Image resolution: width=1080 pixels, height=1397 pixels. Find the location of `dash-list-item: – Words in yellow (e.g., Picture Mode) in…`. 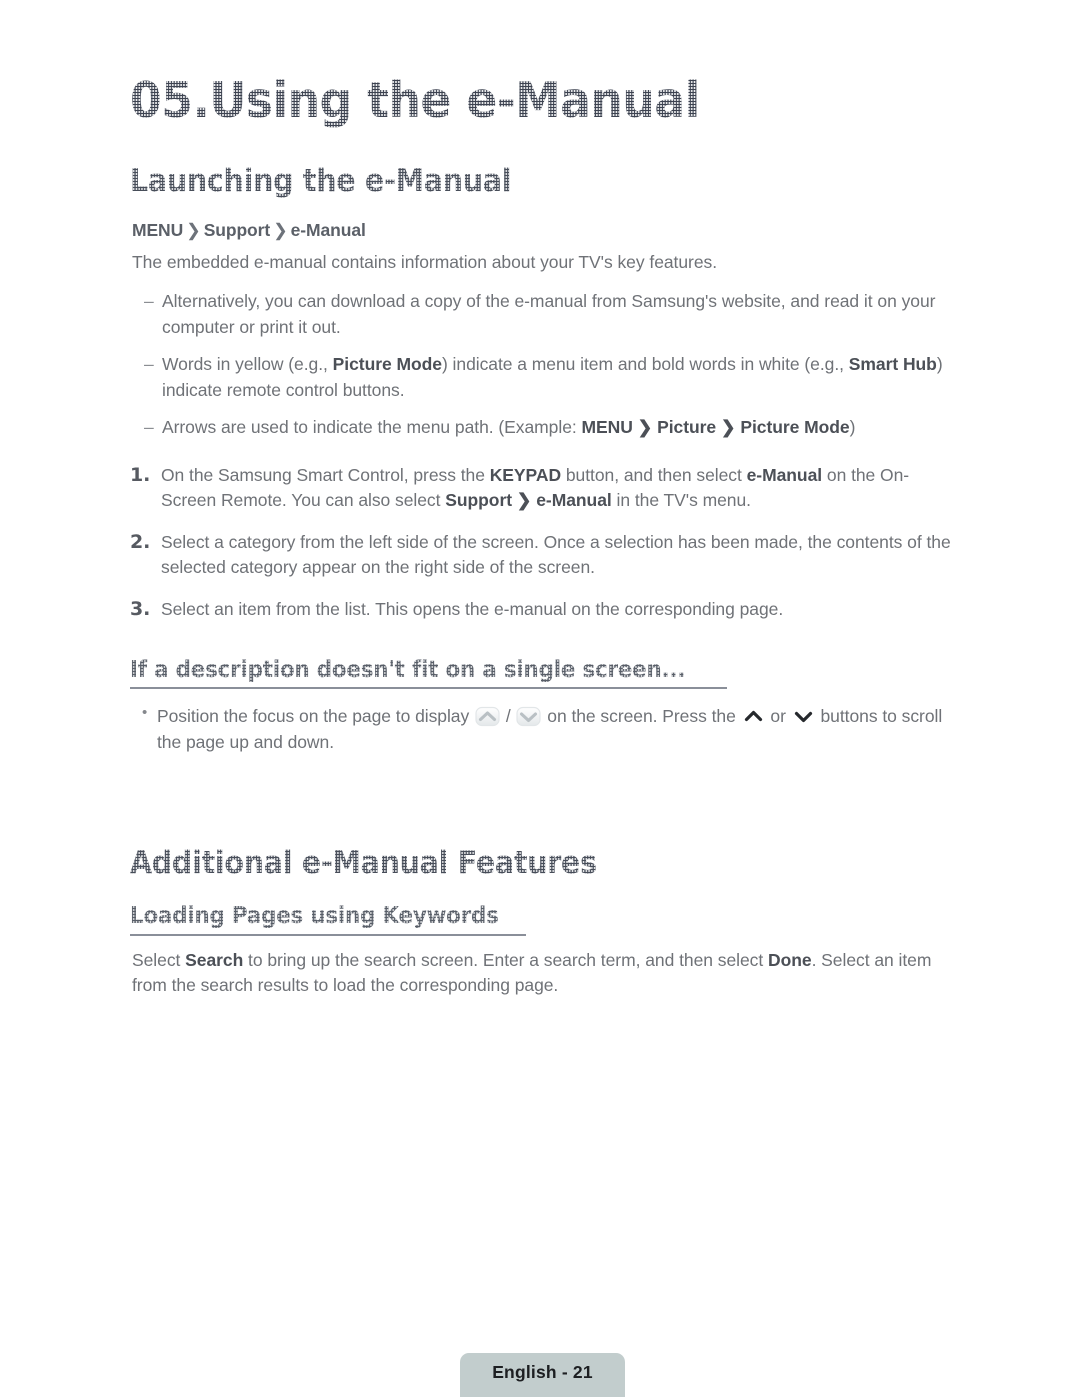

dash-list-item: – Words in yellow (e.g., Picture Mode) in… is located at coordinates (542, 377).